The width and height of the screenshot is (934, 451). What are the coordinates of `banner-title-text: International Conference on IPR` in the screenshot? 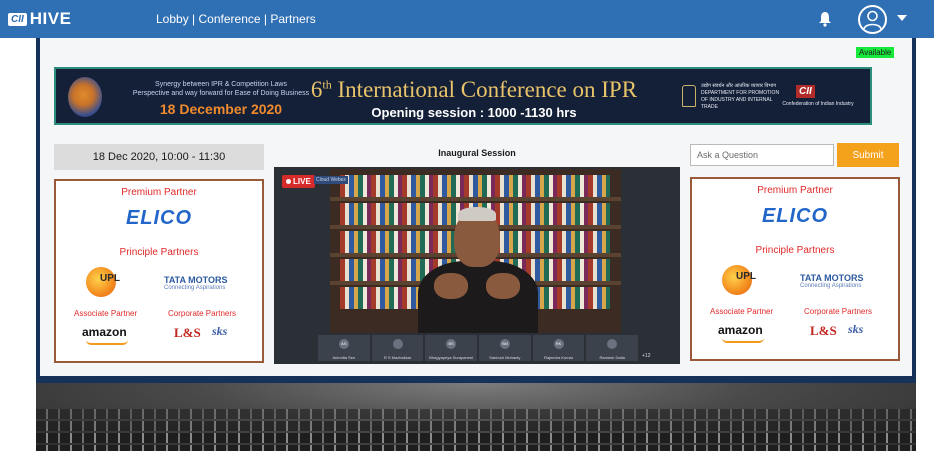 It's located at (484, 89).